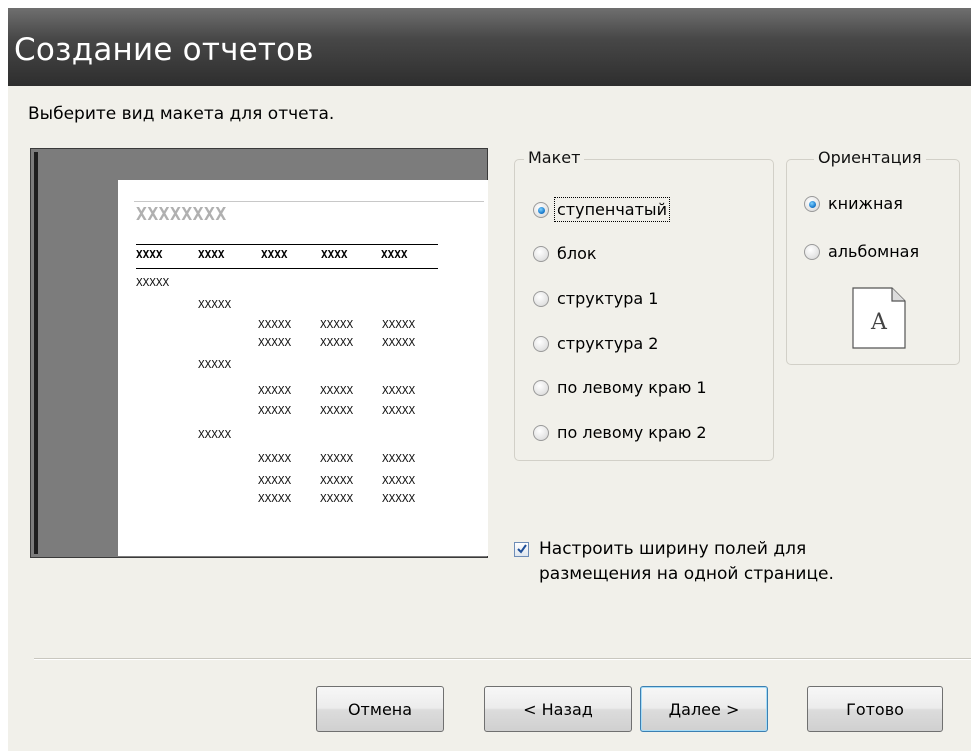 Image resolution: width=971 pixels, height=751 pixels. Describe the element at coordinates (608, 343) in the screenshot. I see `radio-label: структура 2` at that location.